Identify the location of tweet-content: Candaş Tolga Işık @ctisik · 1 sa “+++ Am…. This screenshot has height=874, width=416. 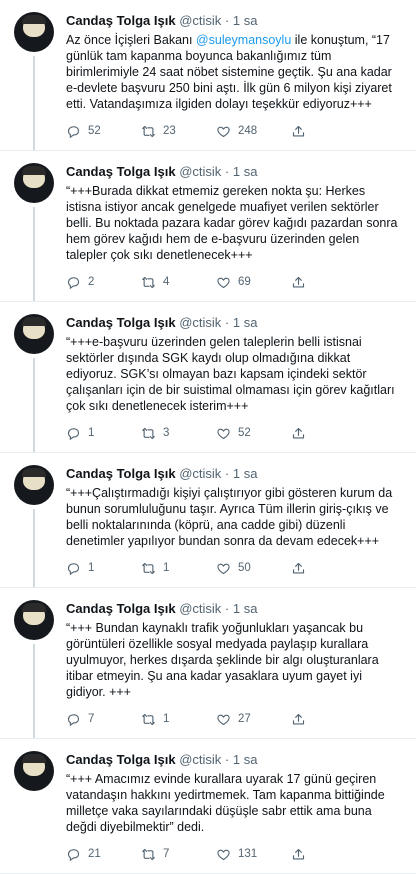
(228, 812).